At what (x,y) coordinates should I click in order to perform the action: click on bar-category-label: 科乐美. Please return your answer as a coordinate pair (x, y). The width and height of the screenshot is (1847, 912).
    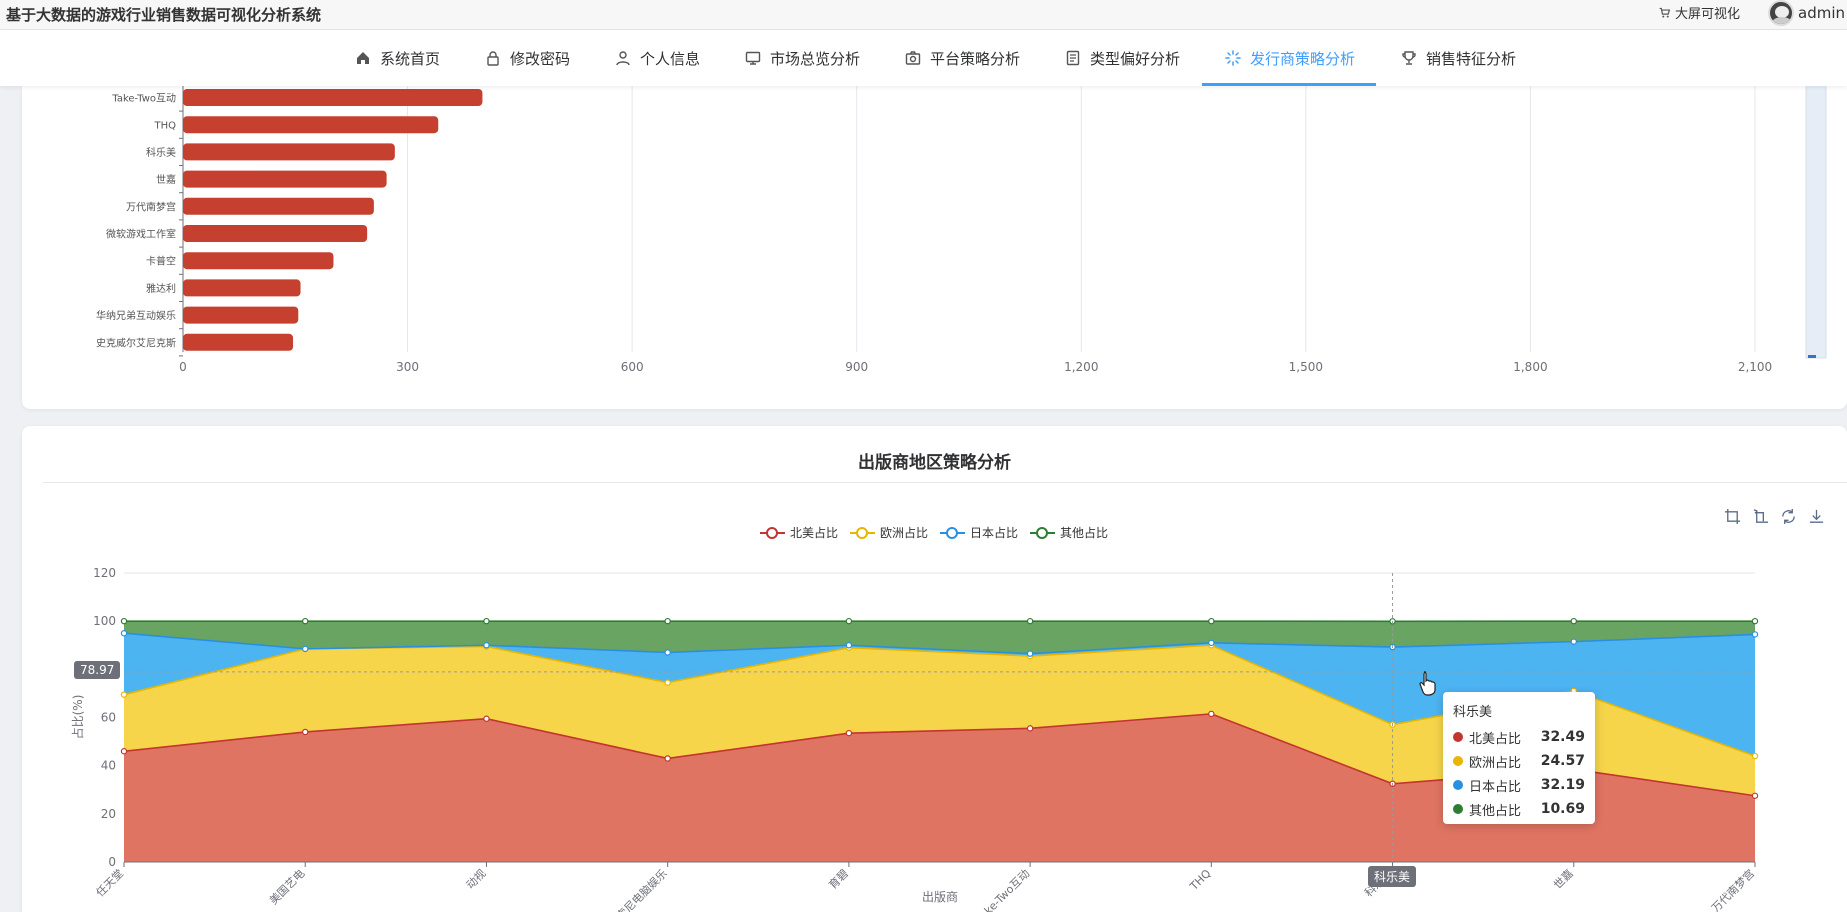
    Looking at the image, I should click on (161, 152).